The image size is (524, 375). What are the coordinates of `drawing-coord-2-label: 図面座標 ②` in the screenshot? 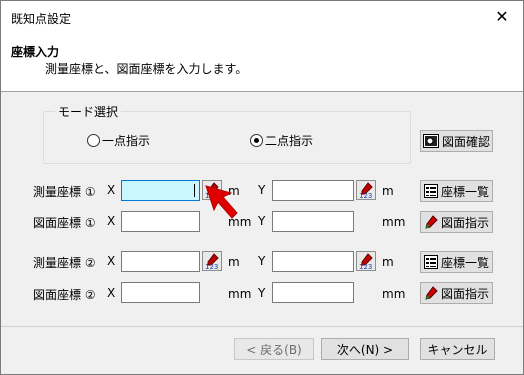 It's located at (64, 295).